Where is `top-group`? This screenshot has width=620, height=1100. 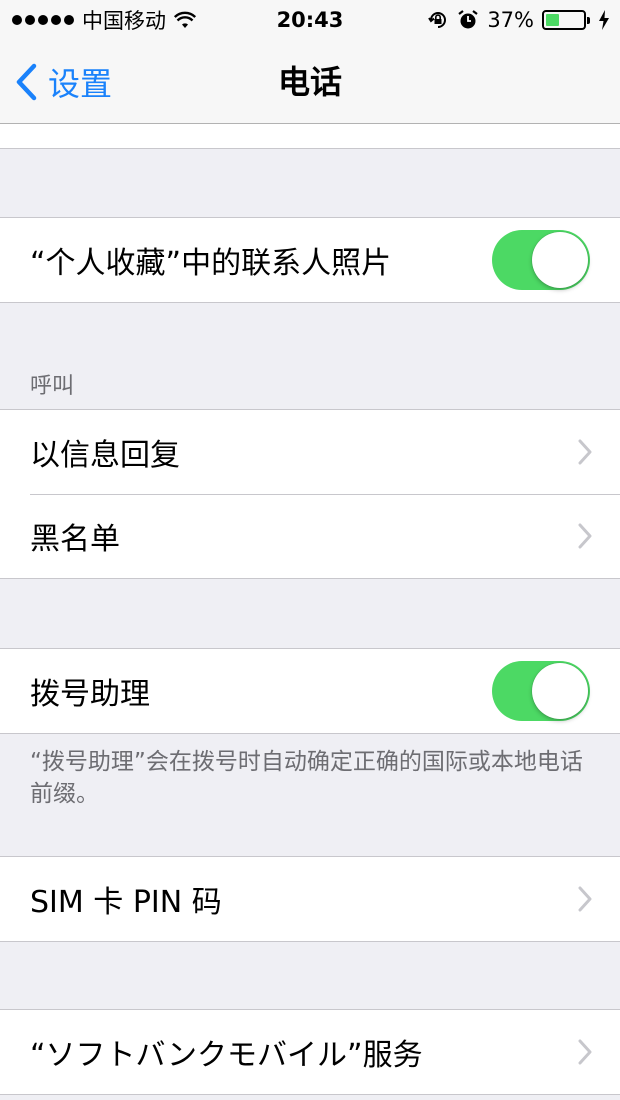 top-group is located at coordinates (310, 136).